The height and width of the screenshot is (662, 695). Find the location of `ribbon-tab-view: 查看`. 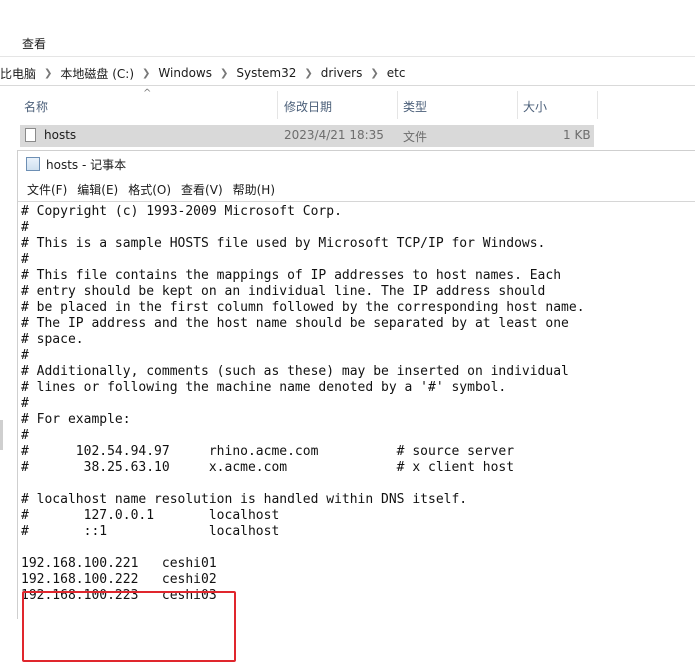

ribbon-tab-view: 查看 is located at coordinates (34, 43).